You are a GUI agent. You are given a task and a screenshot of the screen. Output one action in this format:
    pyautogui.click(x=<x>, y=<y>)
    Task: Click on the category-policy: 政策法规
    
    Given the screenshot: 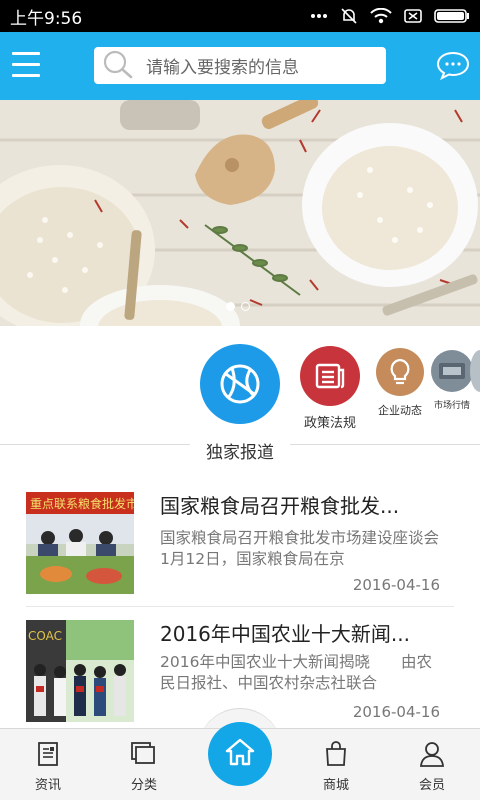 What is the action you would take?
    pyautogui.click(x=330, y=388)
    